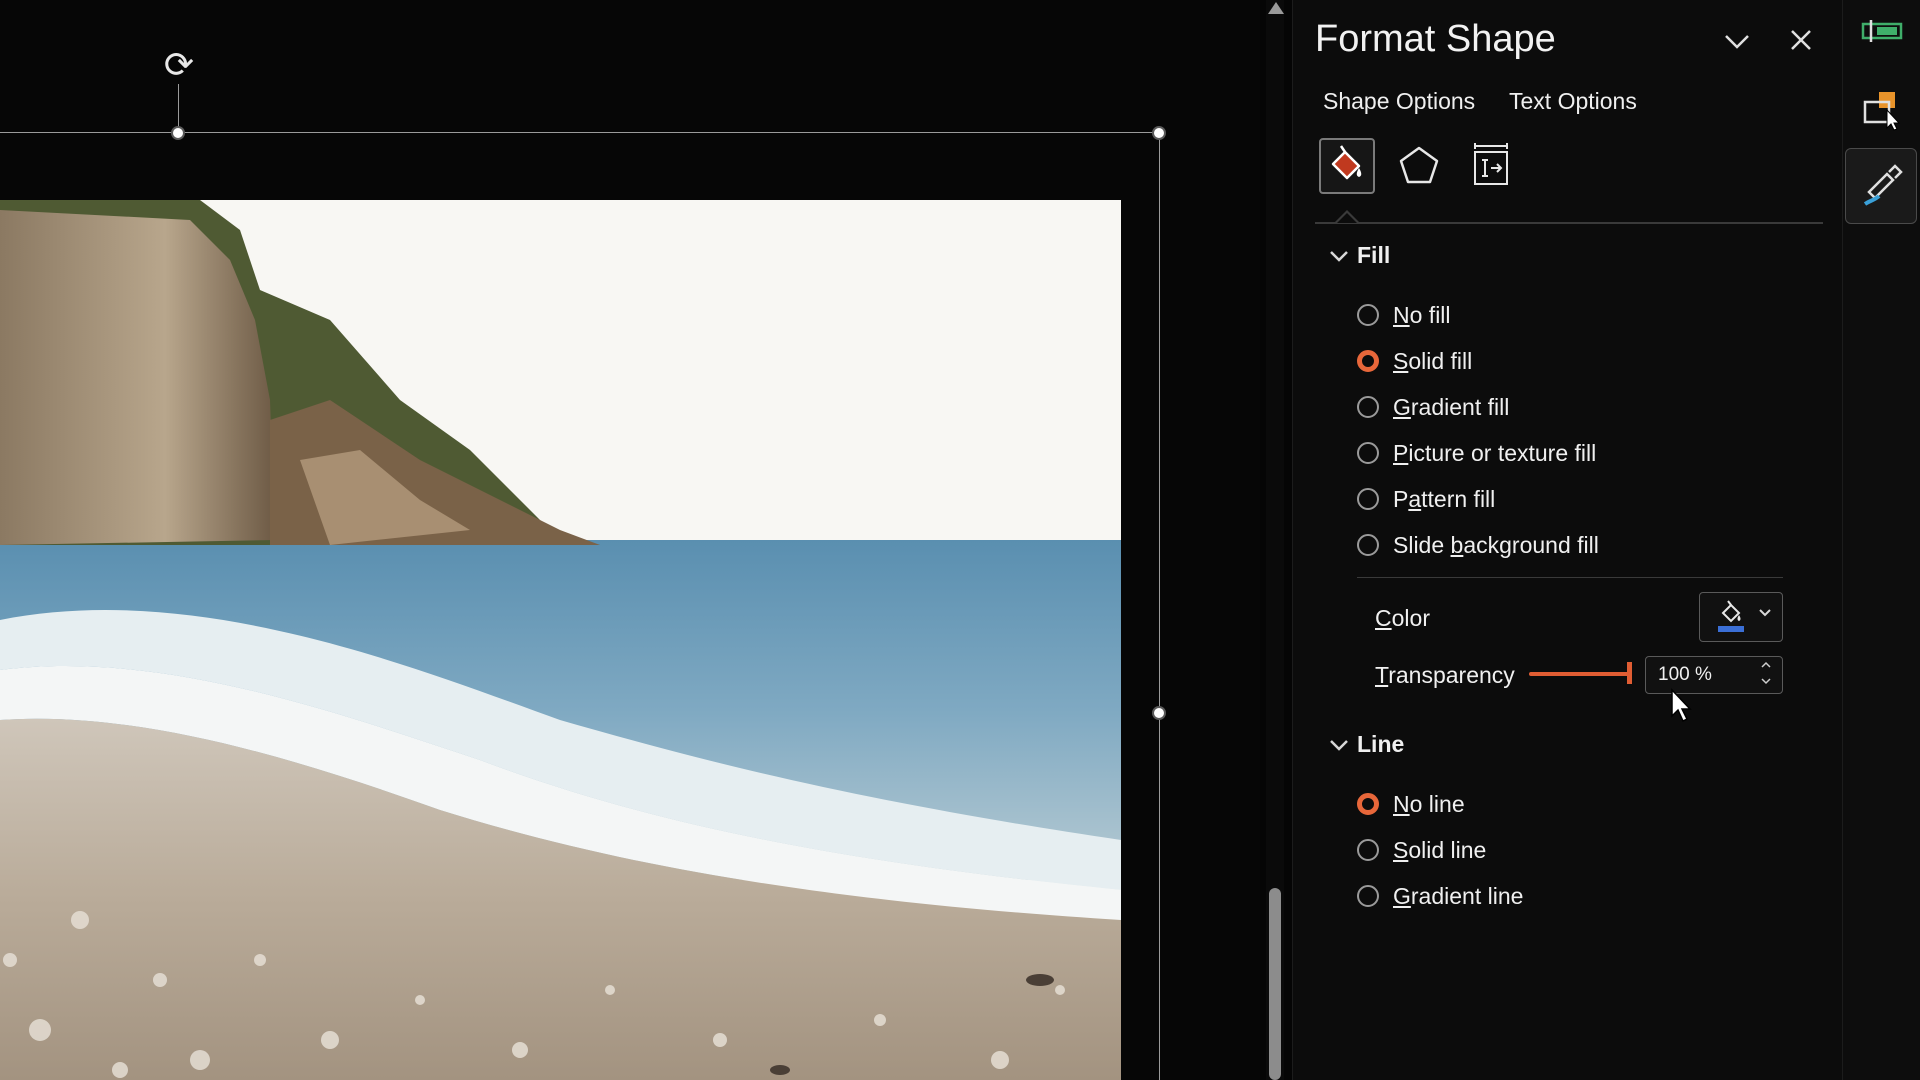 Image resolution: width=1920 pixels, height=1080 pixels. Describe the element at coordinates (1491, 166) in the screenshot. I see `size-properties-icon` at that location.